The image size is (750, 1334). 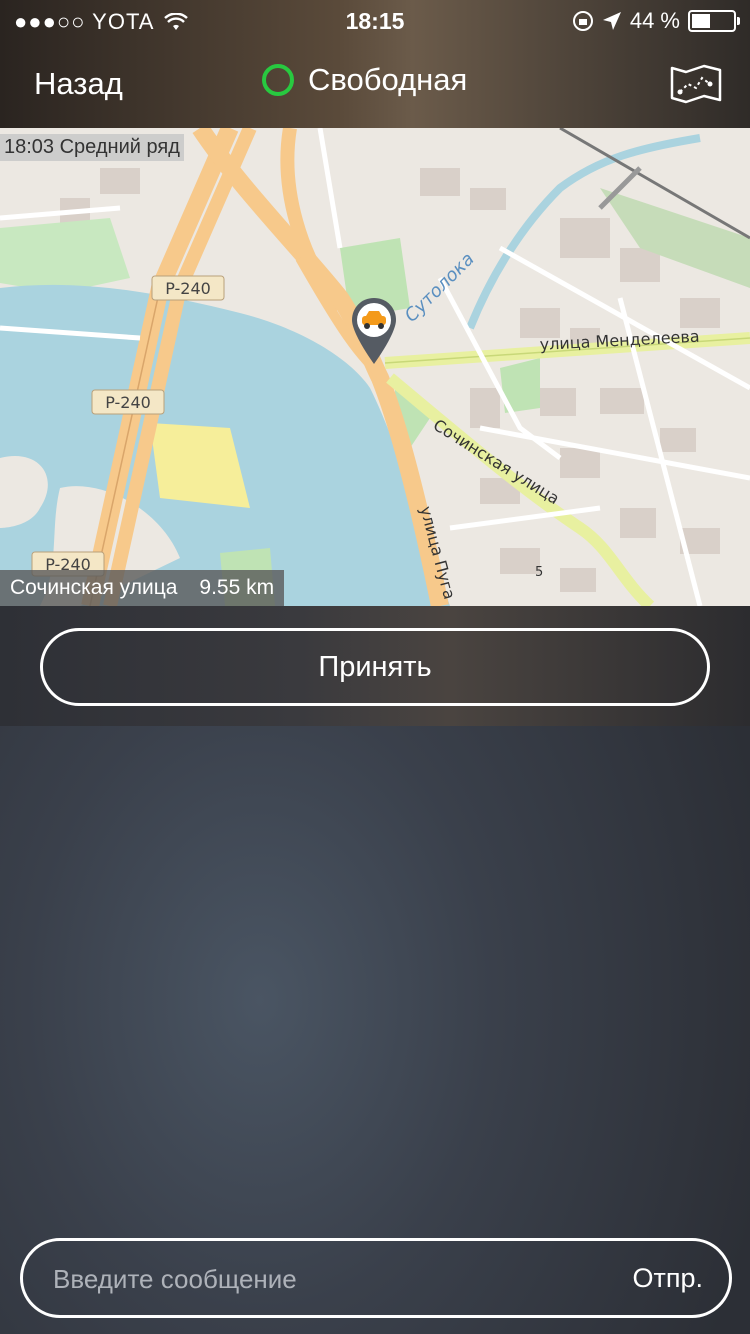 I want to click on top-bar: ●●●○○ YOTA 18:15 44 % Назад Свободная, so click(x=375, y=64).